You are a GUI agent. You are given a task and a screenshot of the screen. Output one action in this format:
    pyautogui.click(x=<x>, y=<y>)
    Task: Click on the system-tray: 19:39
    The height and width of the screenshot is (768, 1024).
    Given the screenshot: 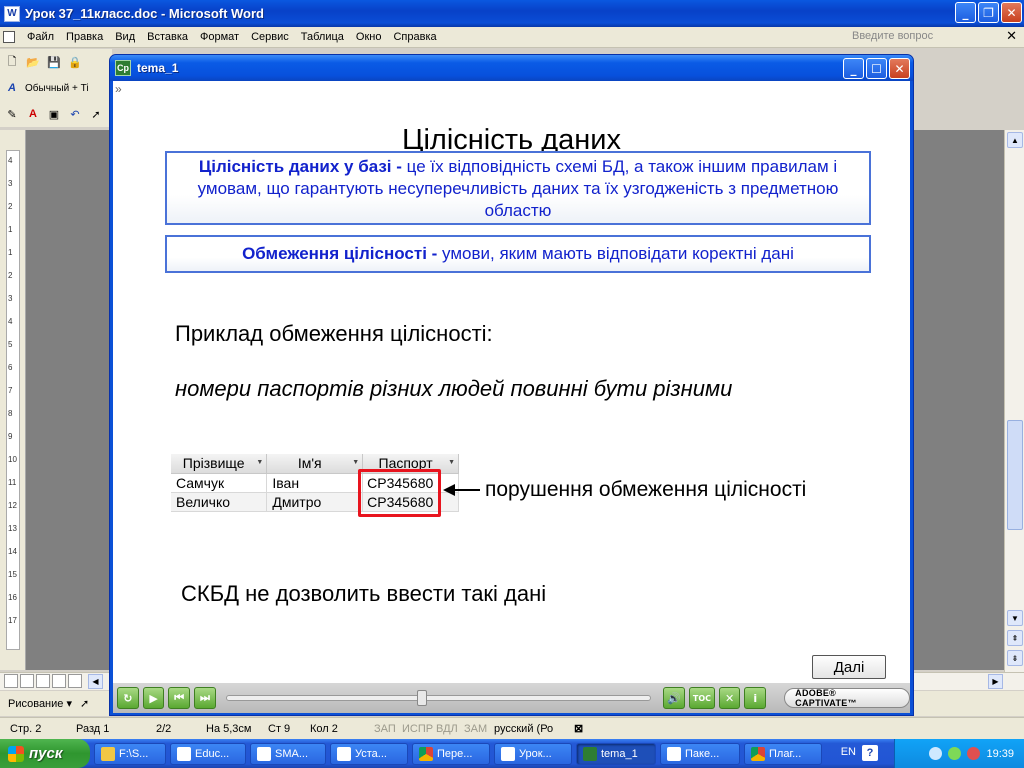 What is the action you would take?
    pyautogui.click(x=959, y=753)
    